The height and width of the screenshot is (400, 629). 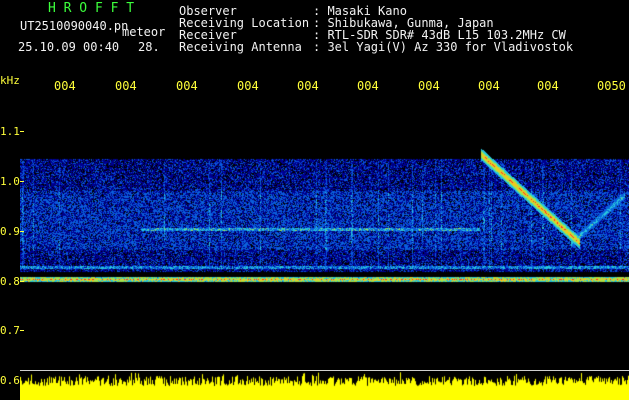 What do you see at coordinates (10, 380) in the screenshot?
I see `y-tick-label: 0.6` at bounding box center [10, 380].